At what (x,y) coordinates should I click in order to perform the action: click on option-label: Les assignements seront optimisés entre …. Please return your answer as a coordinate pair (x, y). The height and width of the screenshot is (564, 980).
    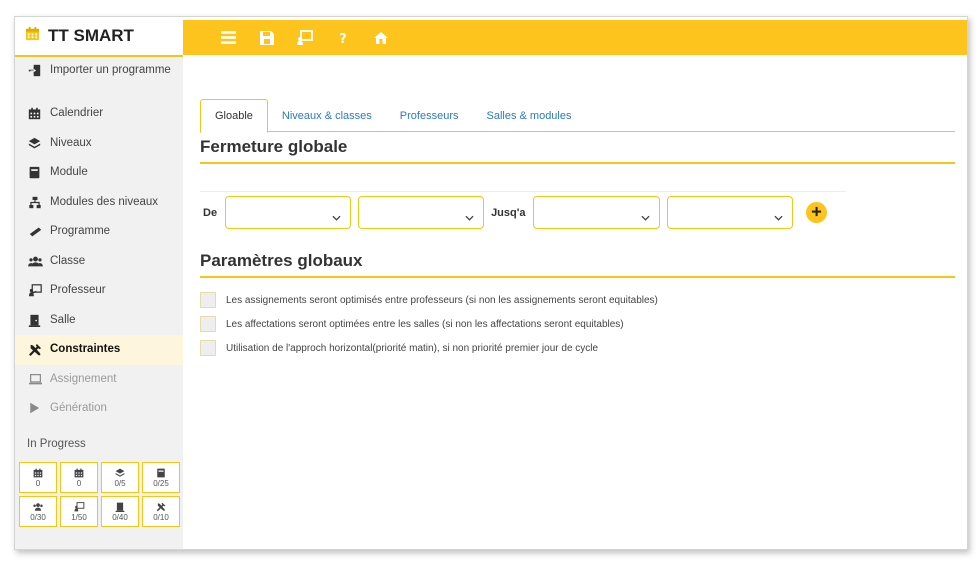
    Looking at the image, I should click on (442, 300).